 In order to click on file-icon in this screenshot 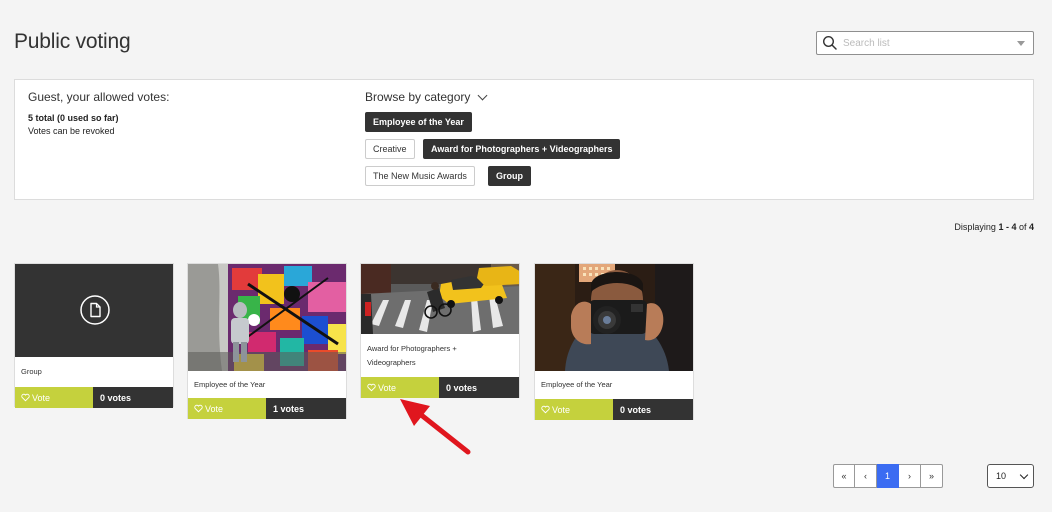, I will do `click(95, 312)`.